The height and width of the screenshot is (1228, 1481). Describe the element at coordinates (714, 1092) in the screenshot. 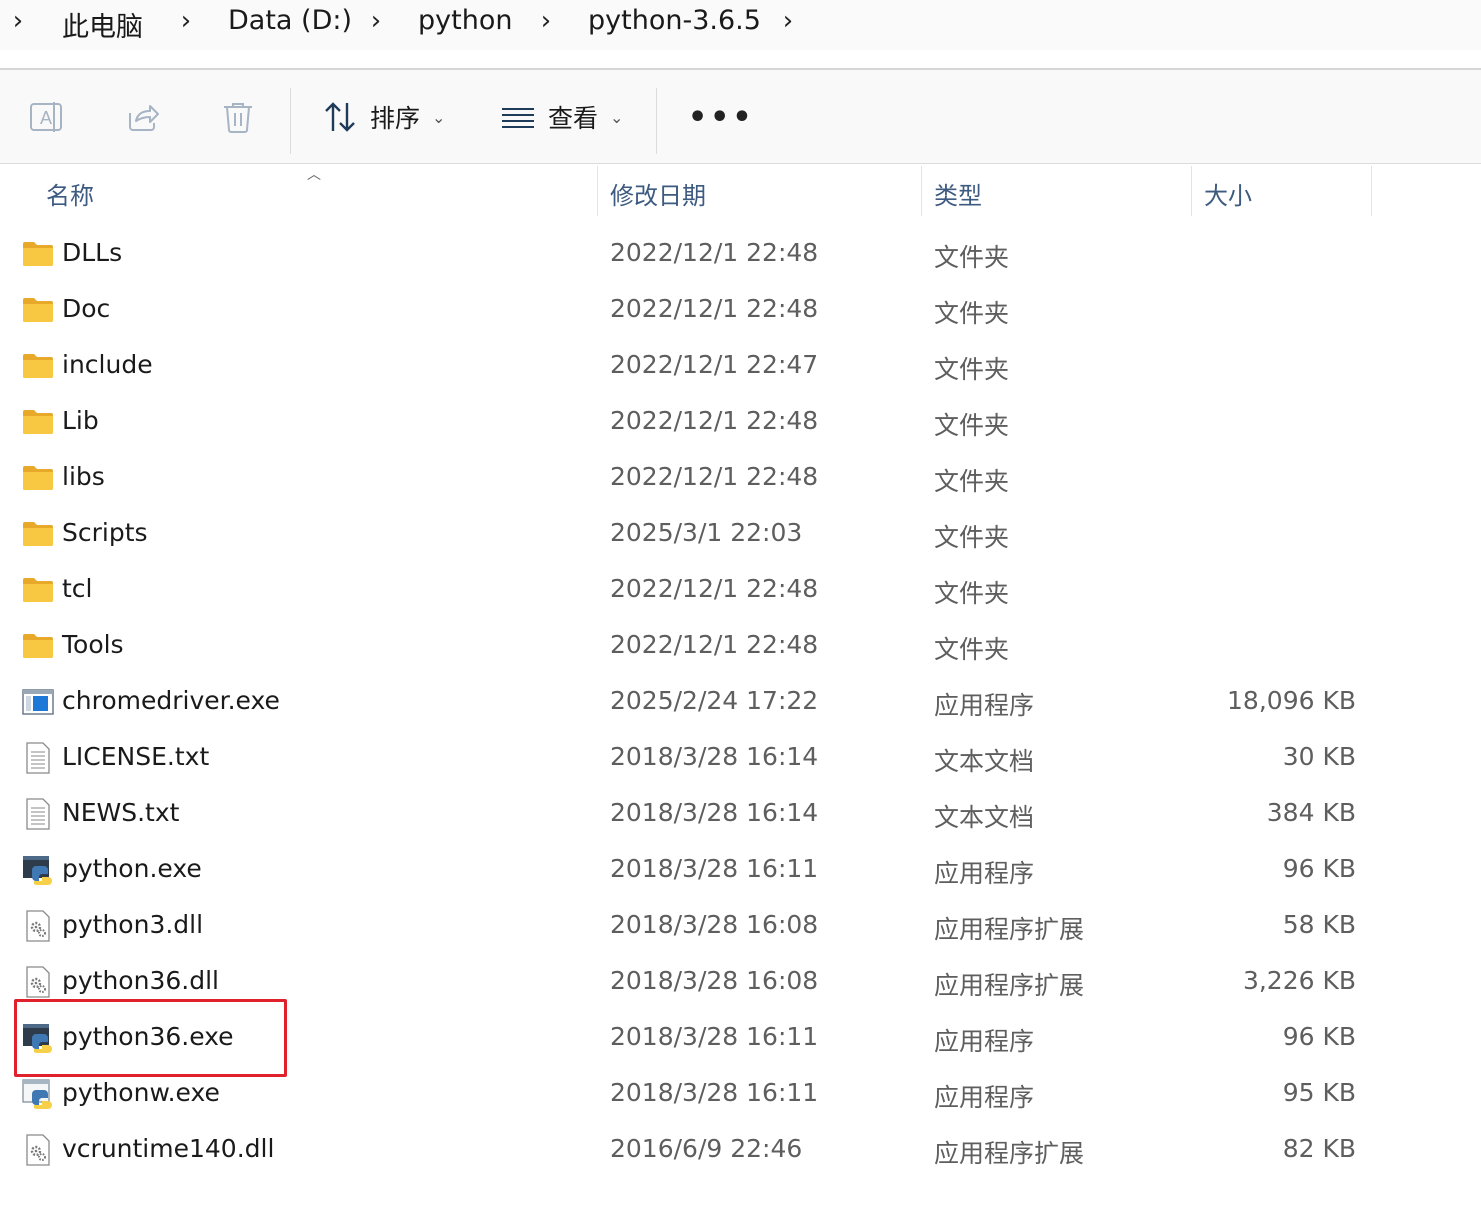

I see `file-date: 2018/3/28 16:11` at that location.